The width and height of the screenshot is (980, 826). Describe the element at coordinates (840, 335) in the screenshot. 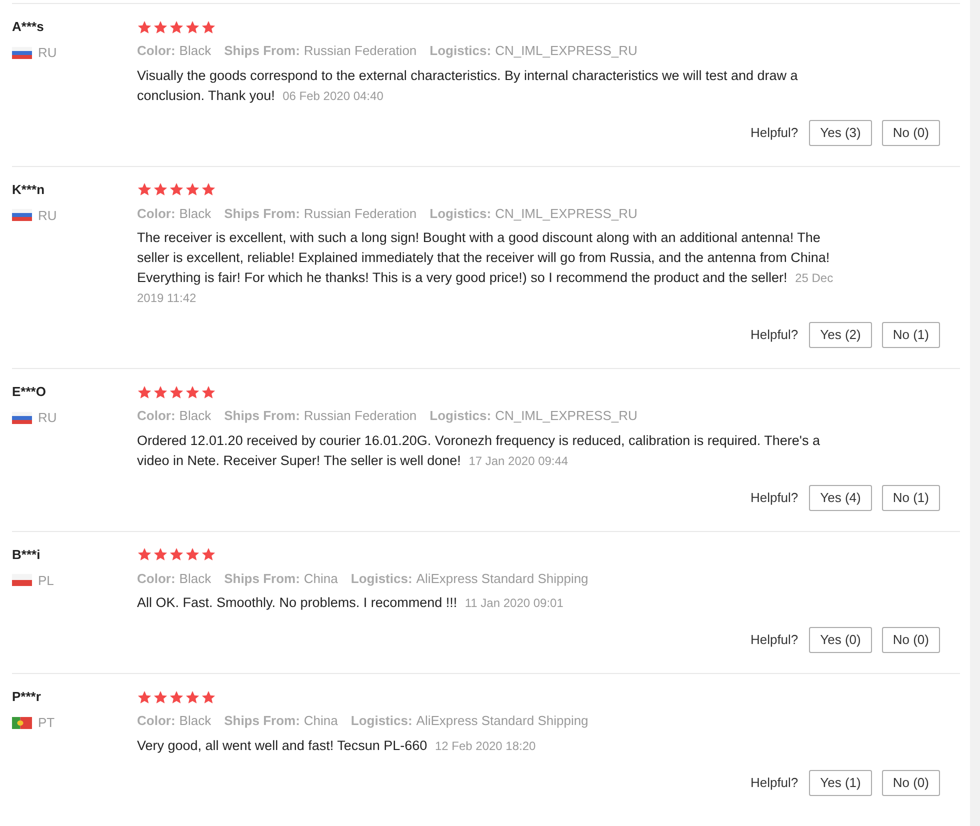

I see `yes-button: Yes (2)` at that location.